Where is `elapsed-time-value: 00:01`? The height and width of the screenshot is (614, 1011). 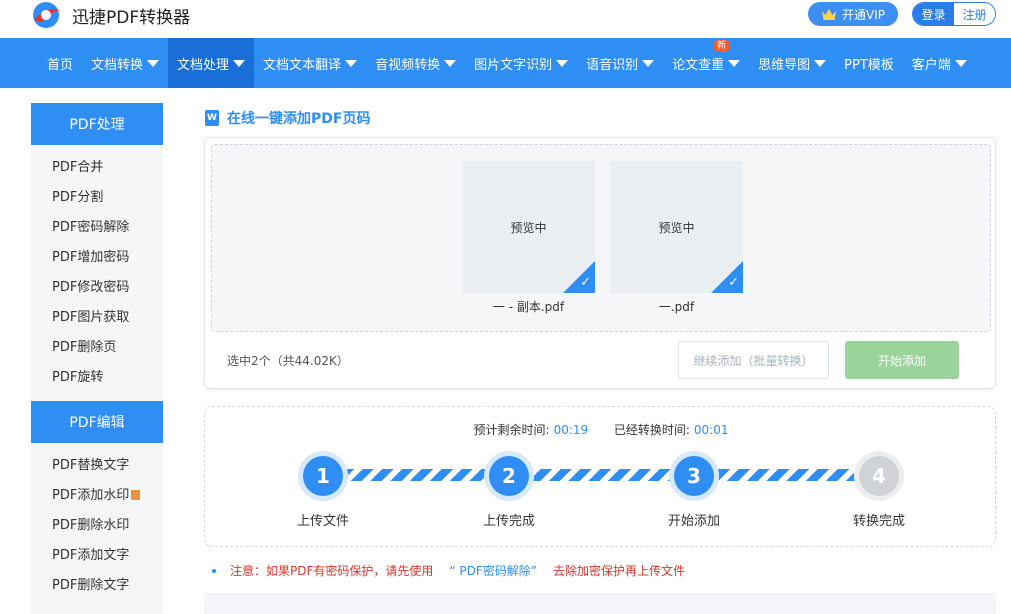
elapsed-time-value: 00:01 is located at coordinates (711, 430).